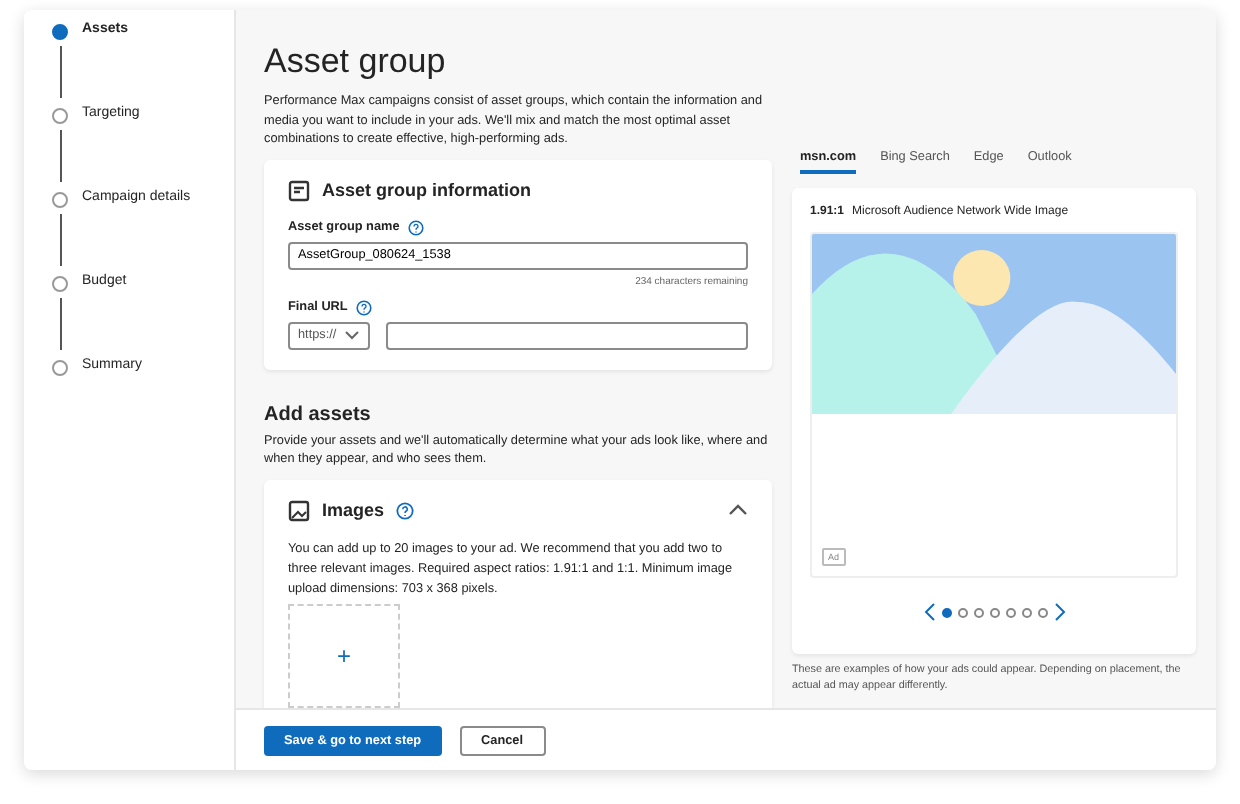 This screenshot has height=804, width=1240. I want to click on chevron-down-icon, so click(352, 335).